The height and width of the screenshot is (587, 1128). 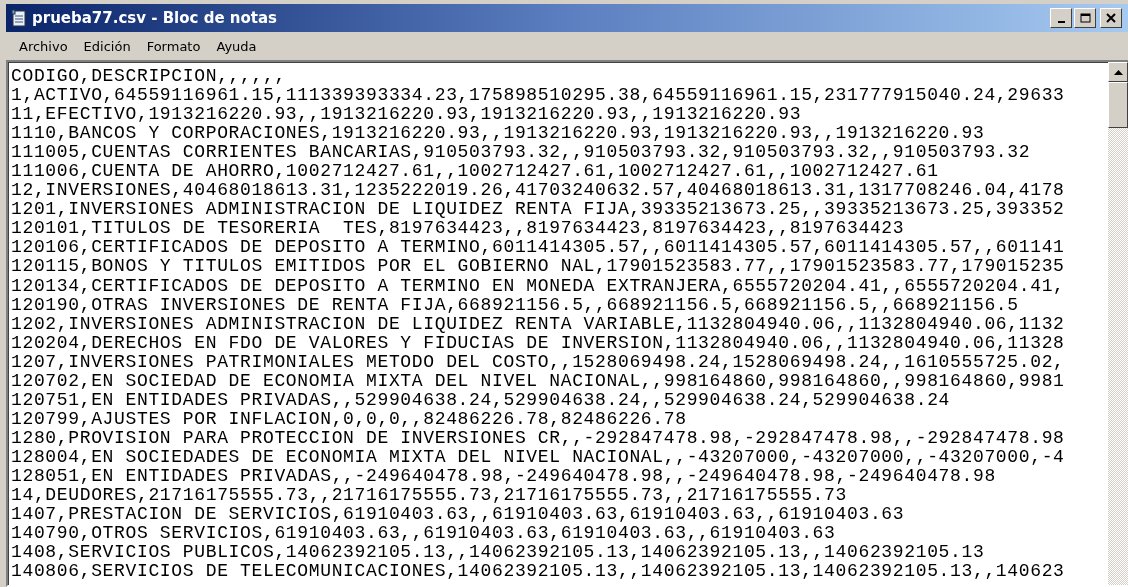 What do you see at coordinates (538, 324) in the screenshot?
I see `text-line: 1202,INVERSIONES ADMINISTRACION DE LIQUIDEZ RENTA VARIABLE,1132804940.06,,1132804940.06,1132` at bounding box center [538, 324].